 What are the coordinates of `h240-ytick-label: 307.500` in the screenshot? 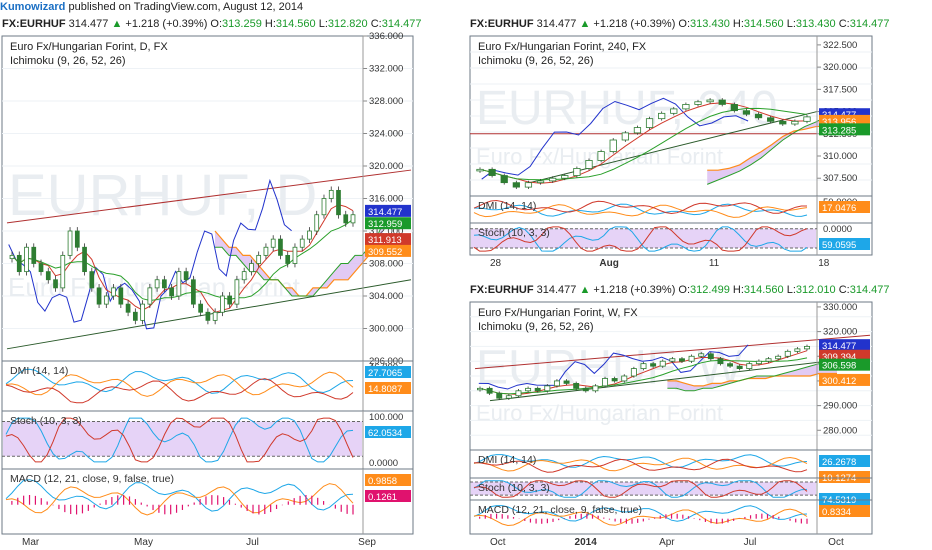 It's located at (840, 178).